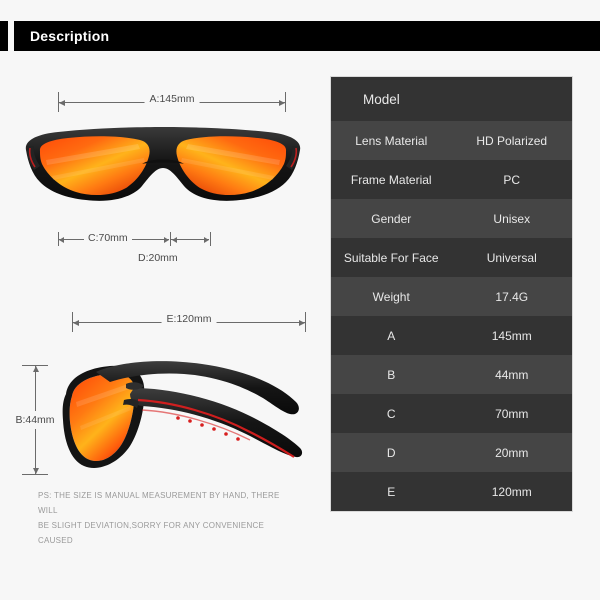 This screenshot has height=600, width=600. Describe the element at coordinates (76, 322) in the screenshot. I see `dimension-e-arrow-left` at that location.